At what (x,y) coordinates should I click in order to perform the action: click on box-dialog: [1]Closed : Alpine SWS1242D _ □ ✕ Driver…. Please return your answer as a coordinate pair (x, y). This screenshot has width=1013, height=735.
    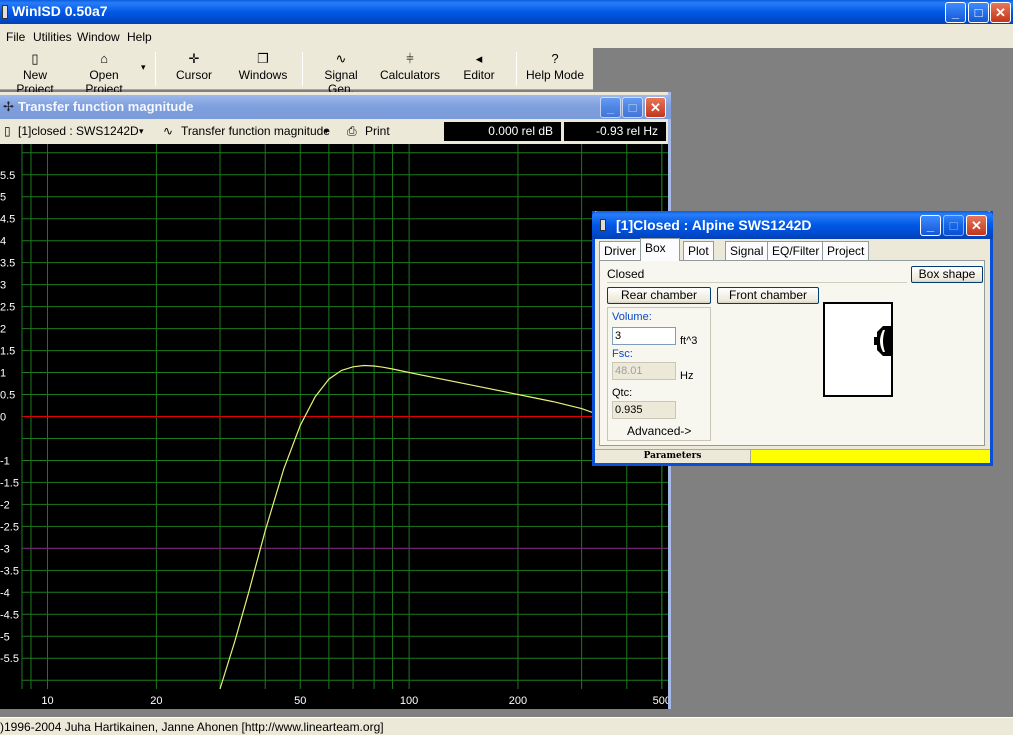
    Looking at the image, I should click on (792, 338).